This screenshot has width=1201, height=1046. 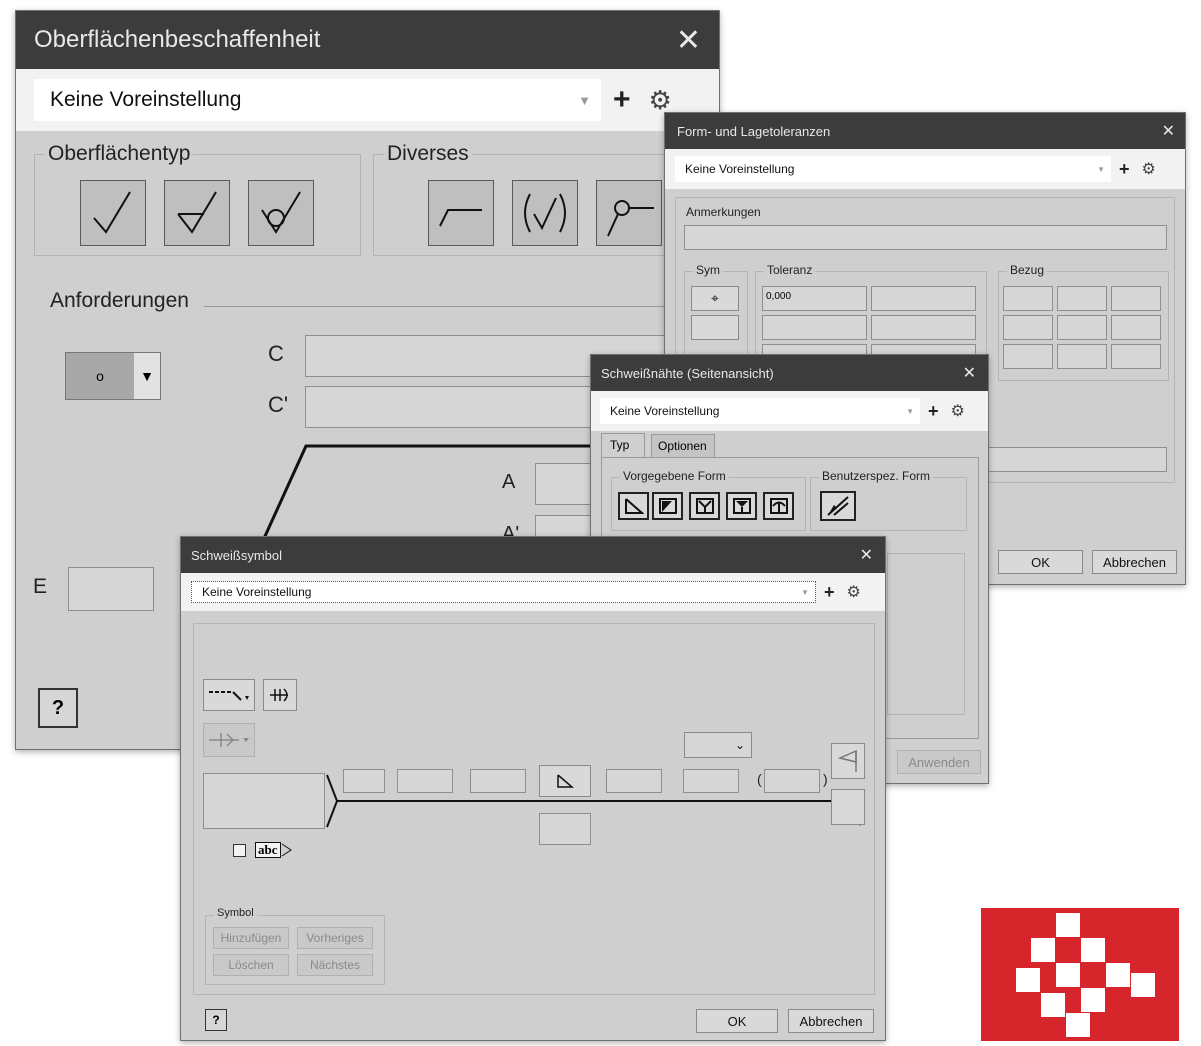 I want to click on swap-arrow-button, so click(x=280, y=695).